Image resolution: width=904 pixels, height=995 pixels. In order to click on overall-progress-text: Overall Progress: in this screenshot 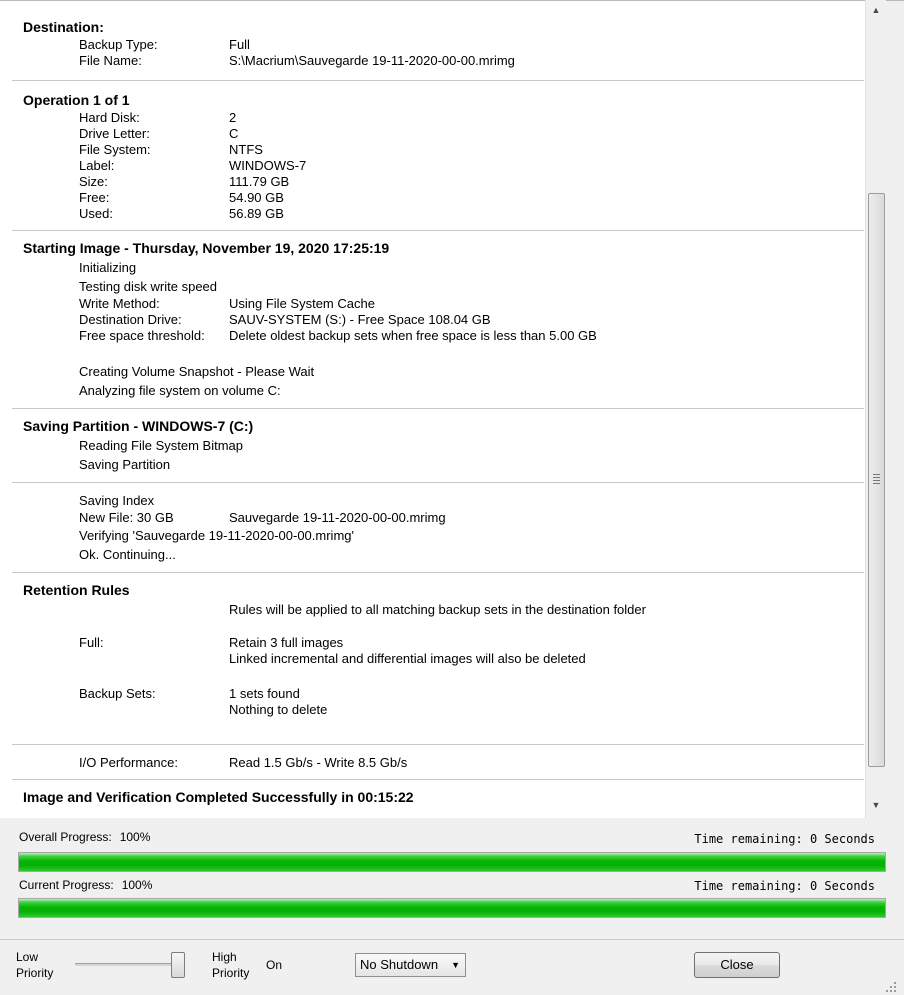, I will do `click(65, 837)`.